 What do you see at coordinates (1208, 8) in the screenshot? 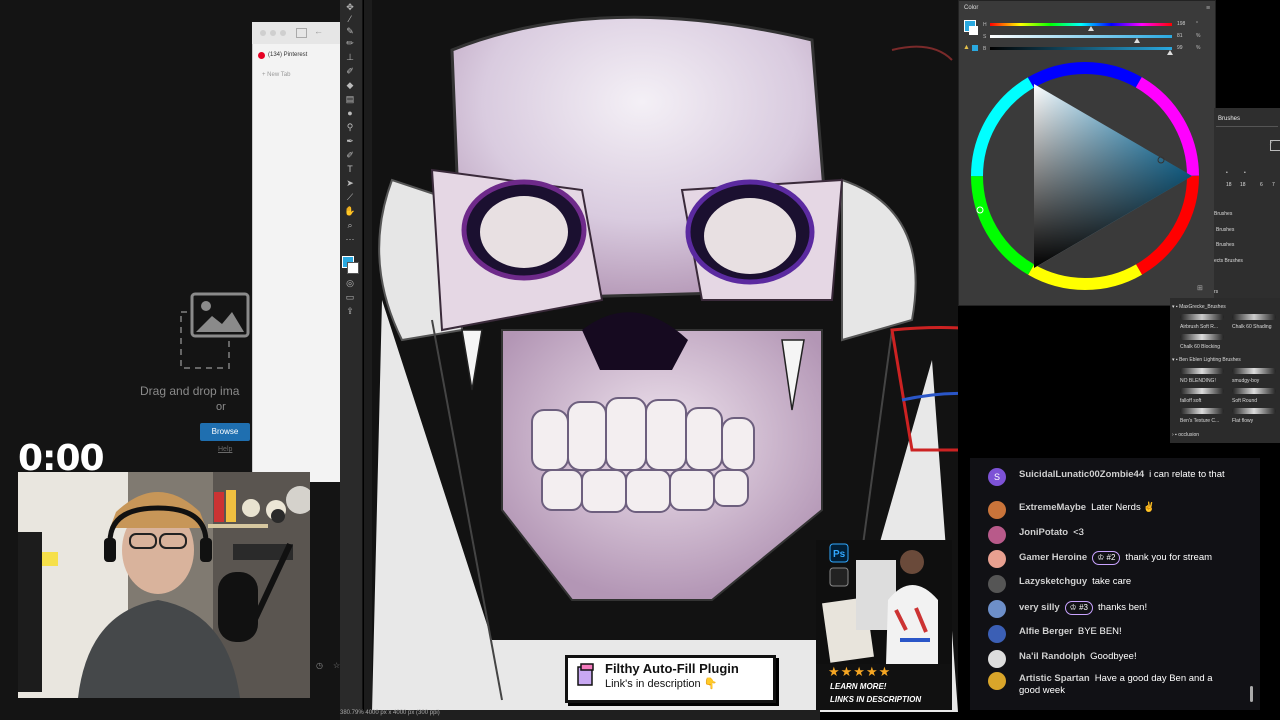
I see `panel-menu-icon: ≡` at bounding box center [1208, 8].